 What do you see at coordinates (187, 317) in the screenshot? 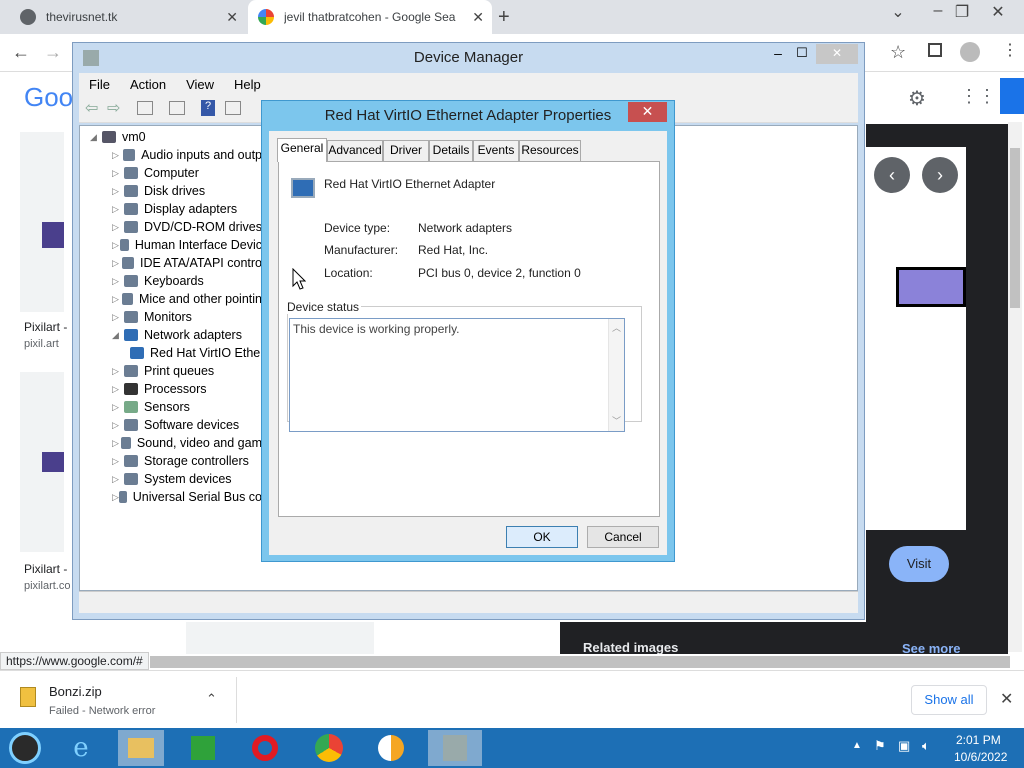
I see `tree-node: ▷ Monitors` at bounding box center [187, 317].